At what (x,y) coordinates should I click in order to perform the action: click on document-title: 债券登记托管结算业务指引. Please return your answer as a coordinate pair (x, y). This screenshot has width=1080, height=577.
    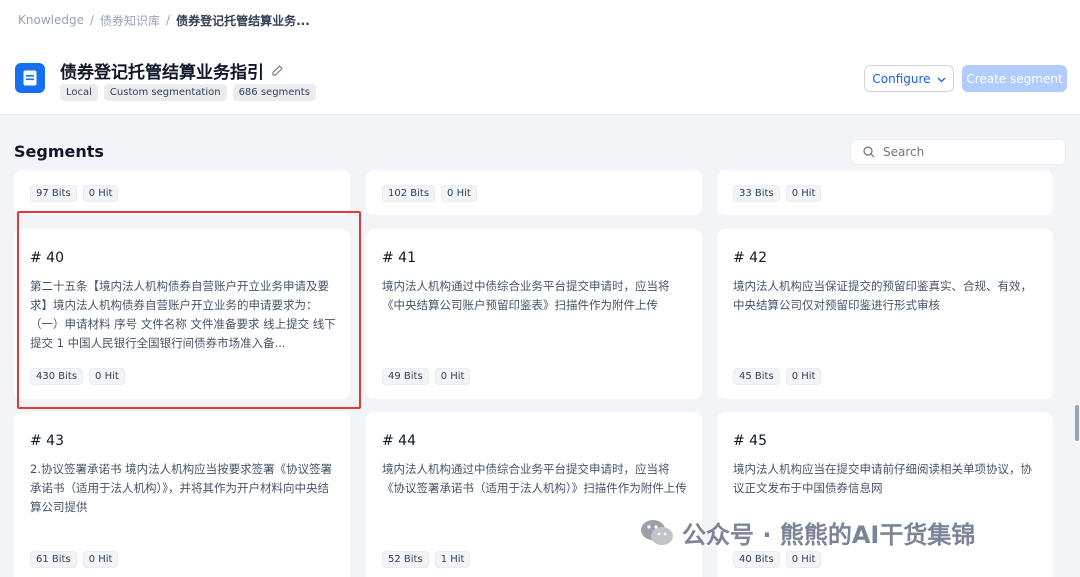
    Looking at the image, I should click on (172, 70).